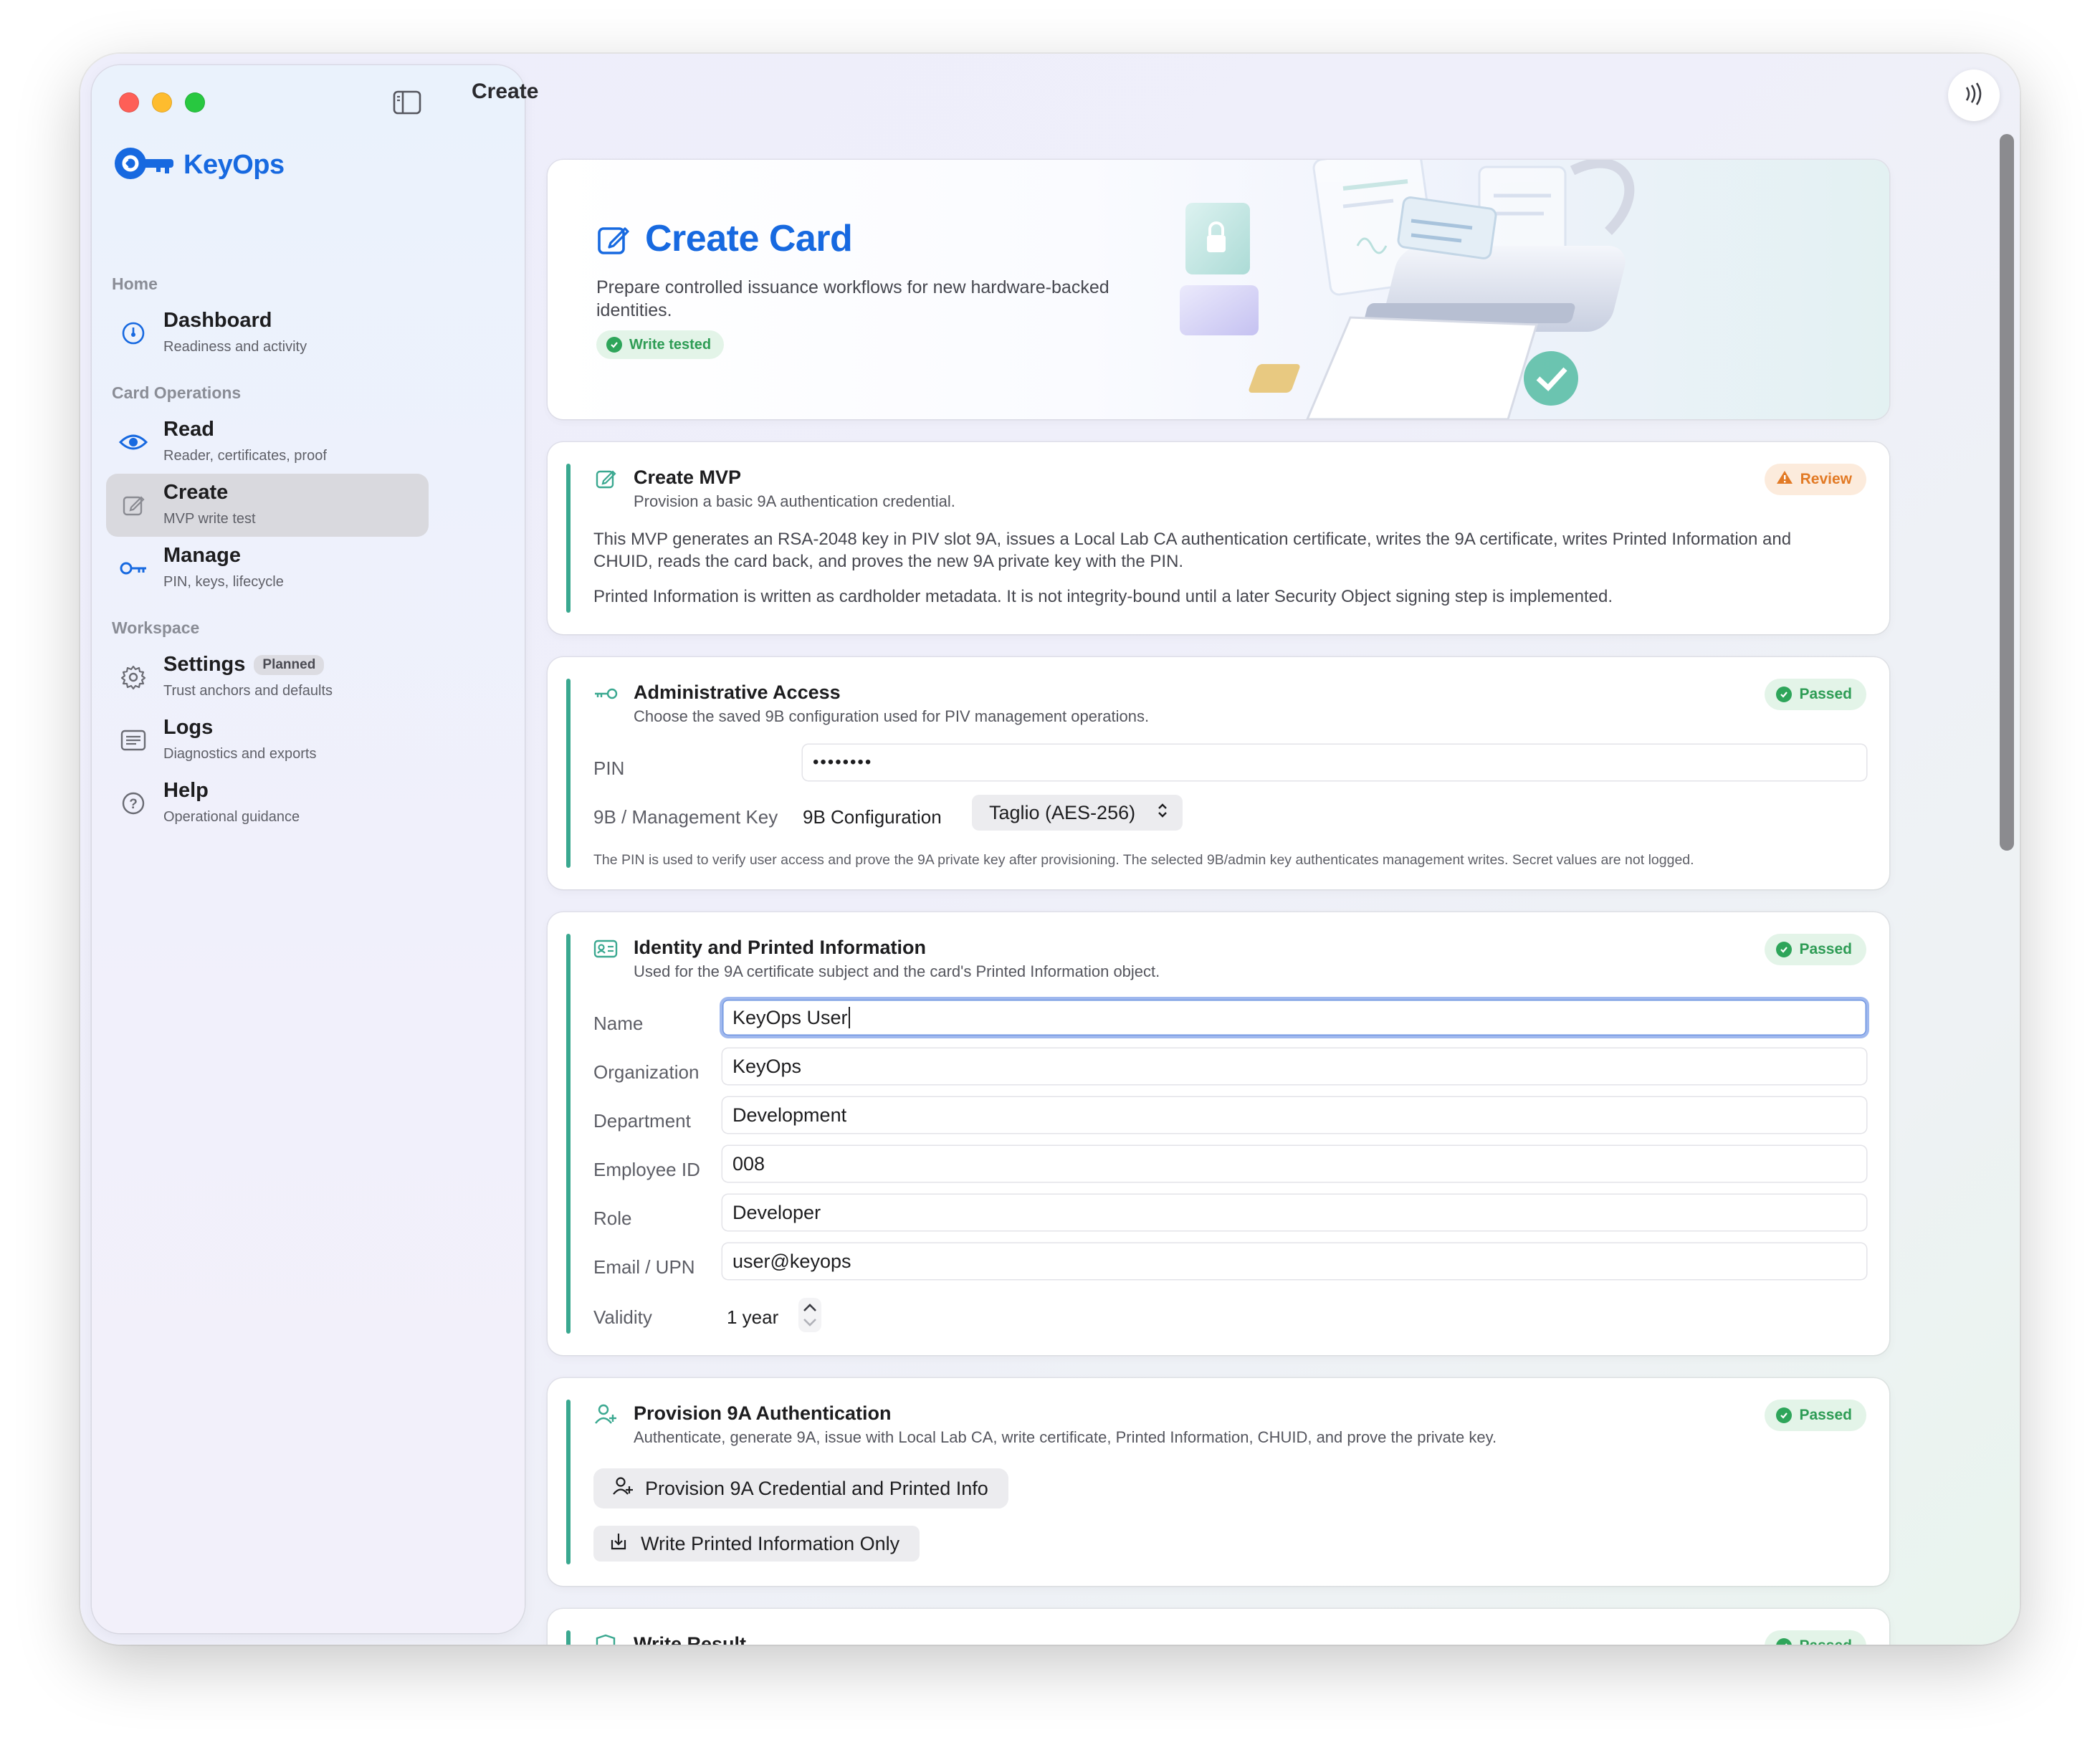 The width and height of the screenshot is (2100, 1750). I want to click on organization-field: KeyOps, so click(1294, 1066).